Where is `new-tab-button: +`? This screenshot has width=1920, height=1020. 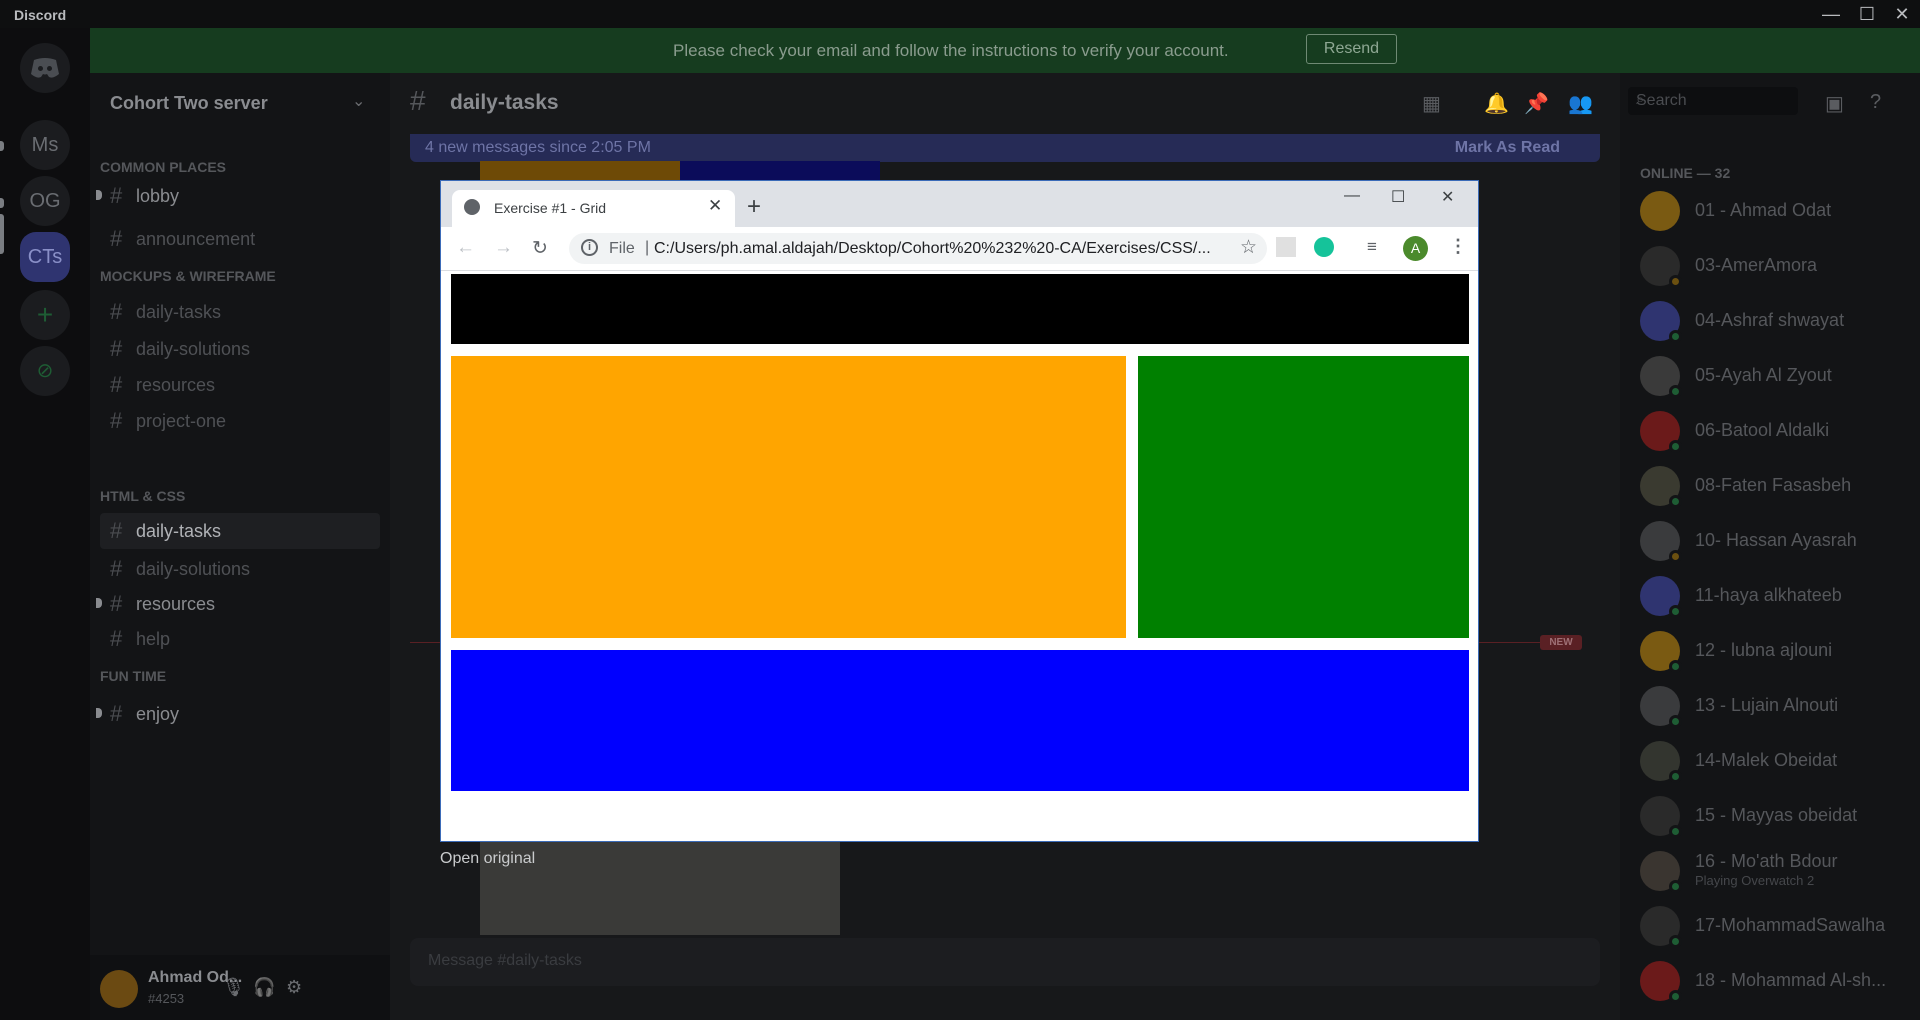 new-tab-button: + is located at coordinates (754, 207).